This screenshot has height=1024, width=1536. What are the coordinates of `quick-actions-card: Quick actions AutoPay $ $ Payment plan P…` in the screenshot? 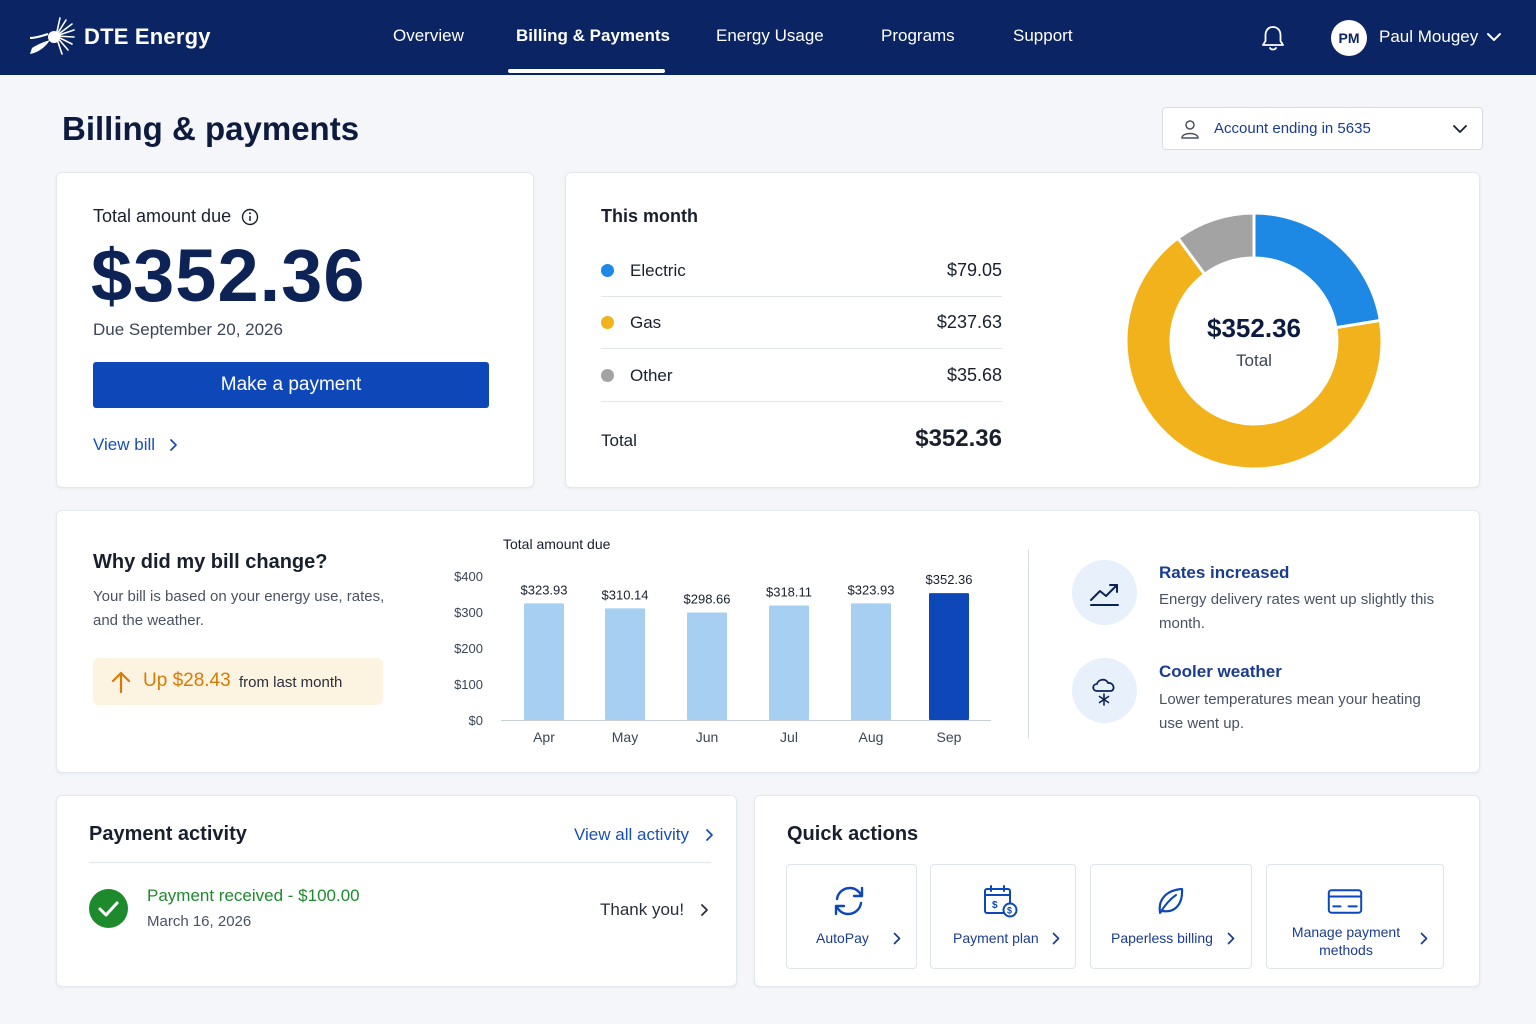 It's located at (1117, 891).